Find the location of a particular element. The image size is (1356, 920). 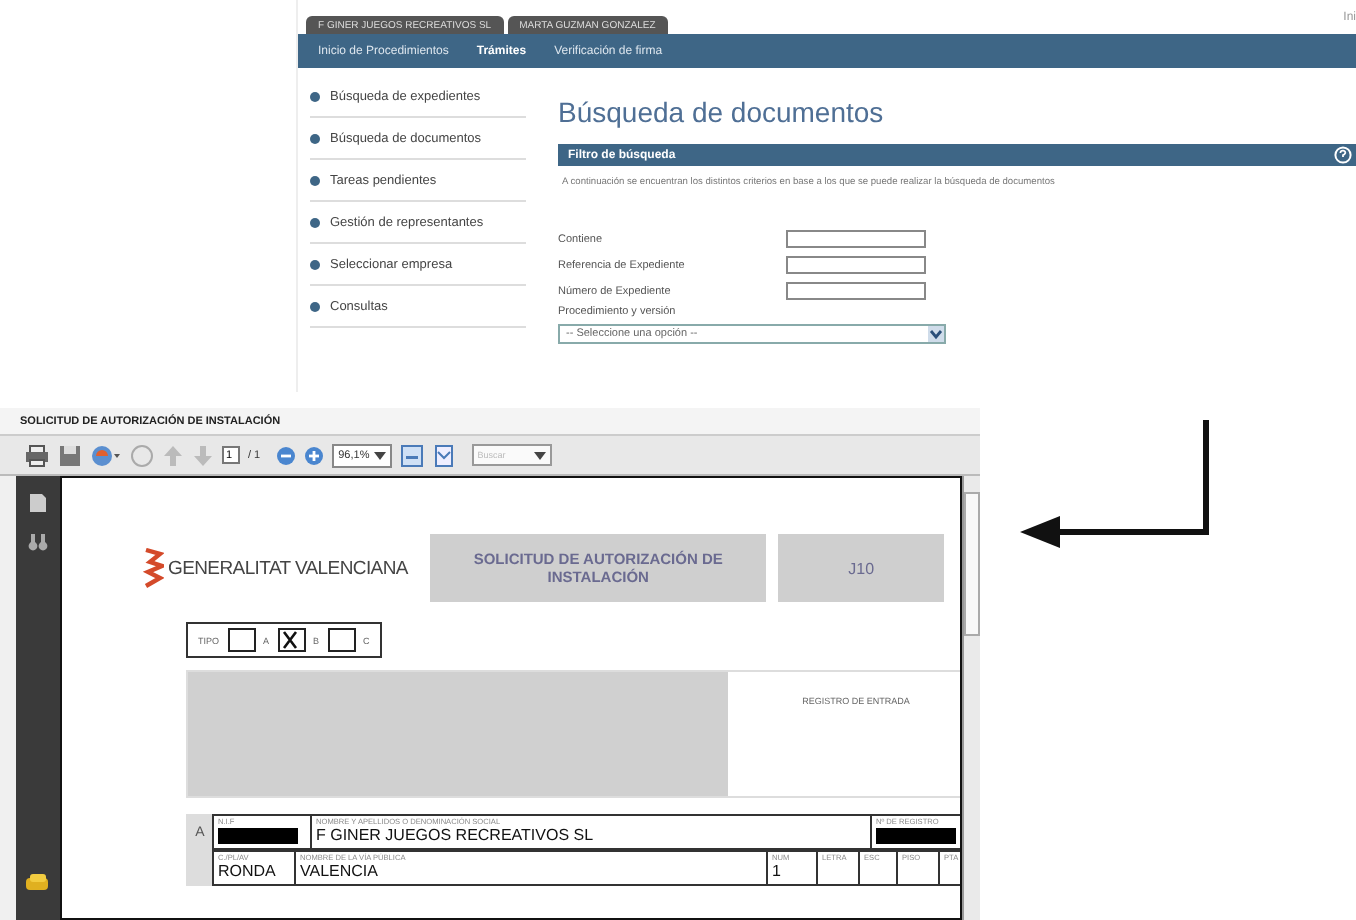

page-title: Búsqueda de documentos is located at coordinates (722, 112).